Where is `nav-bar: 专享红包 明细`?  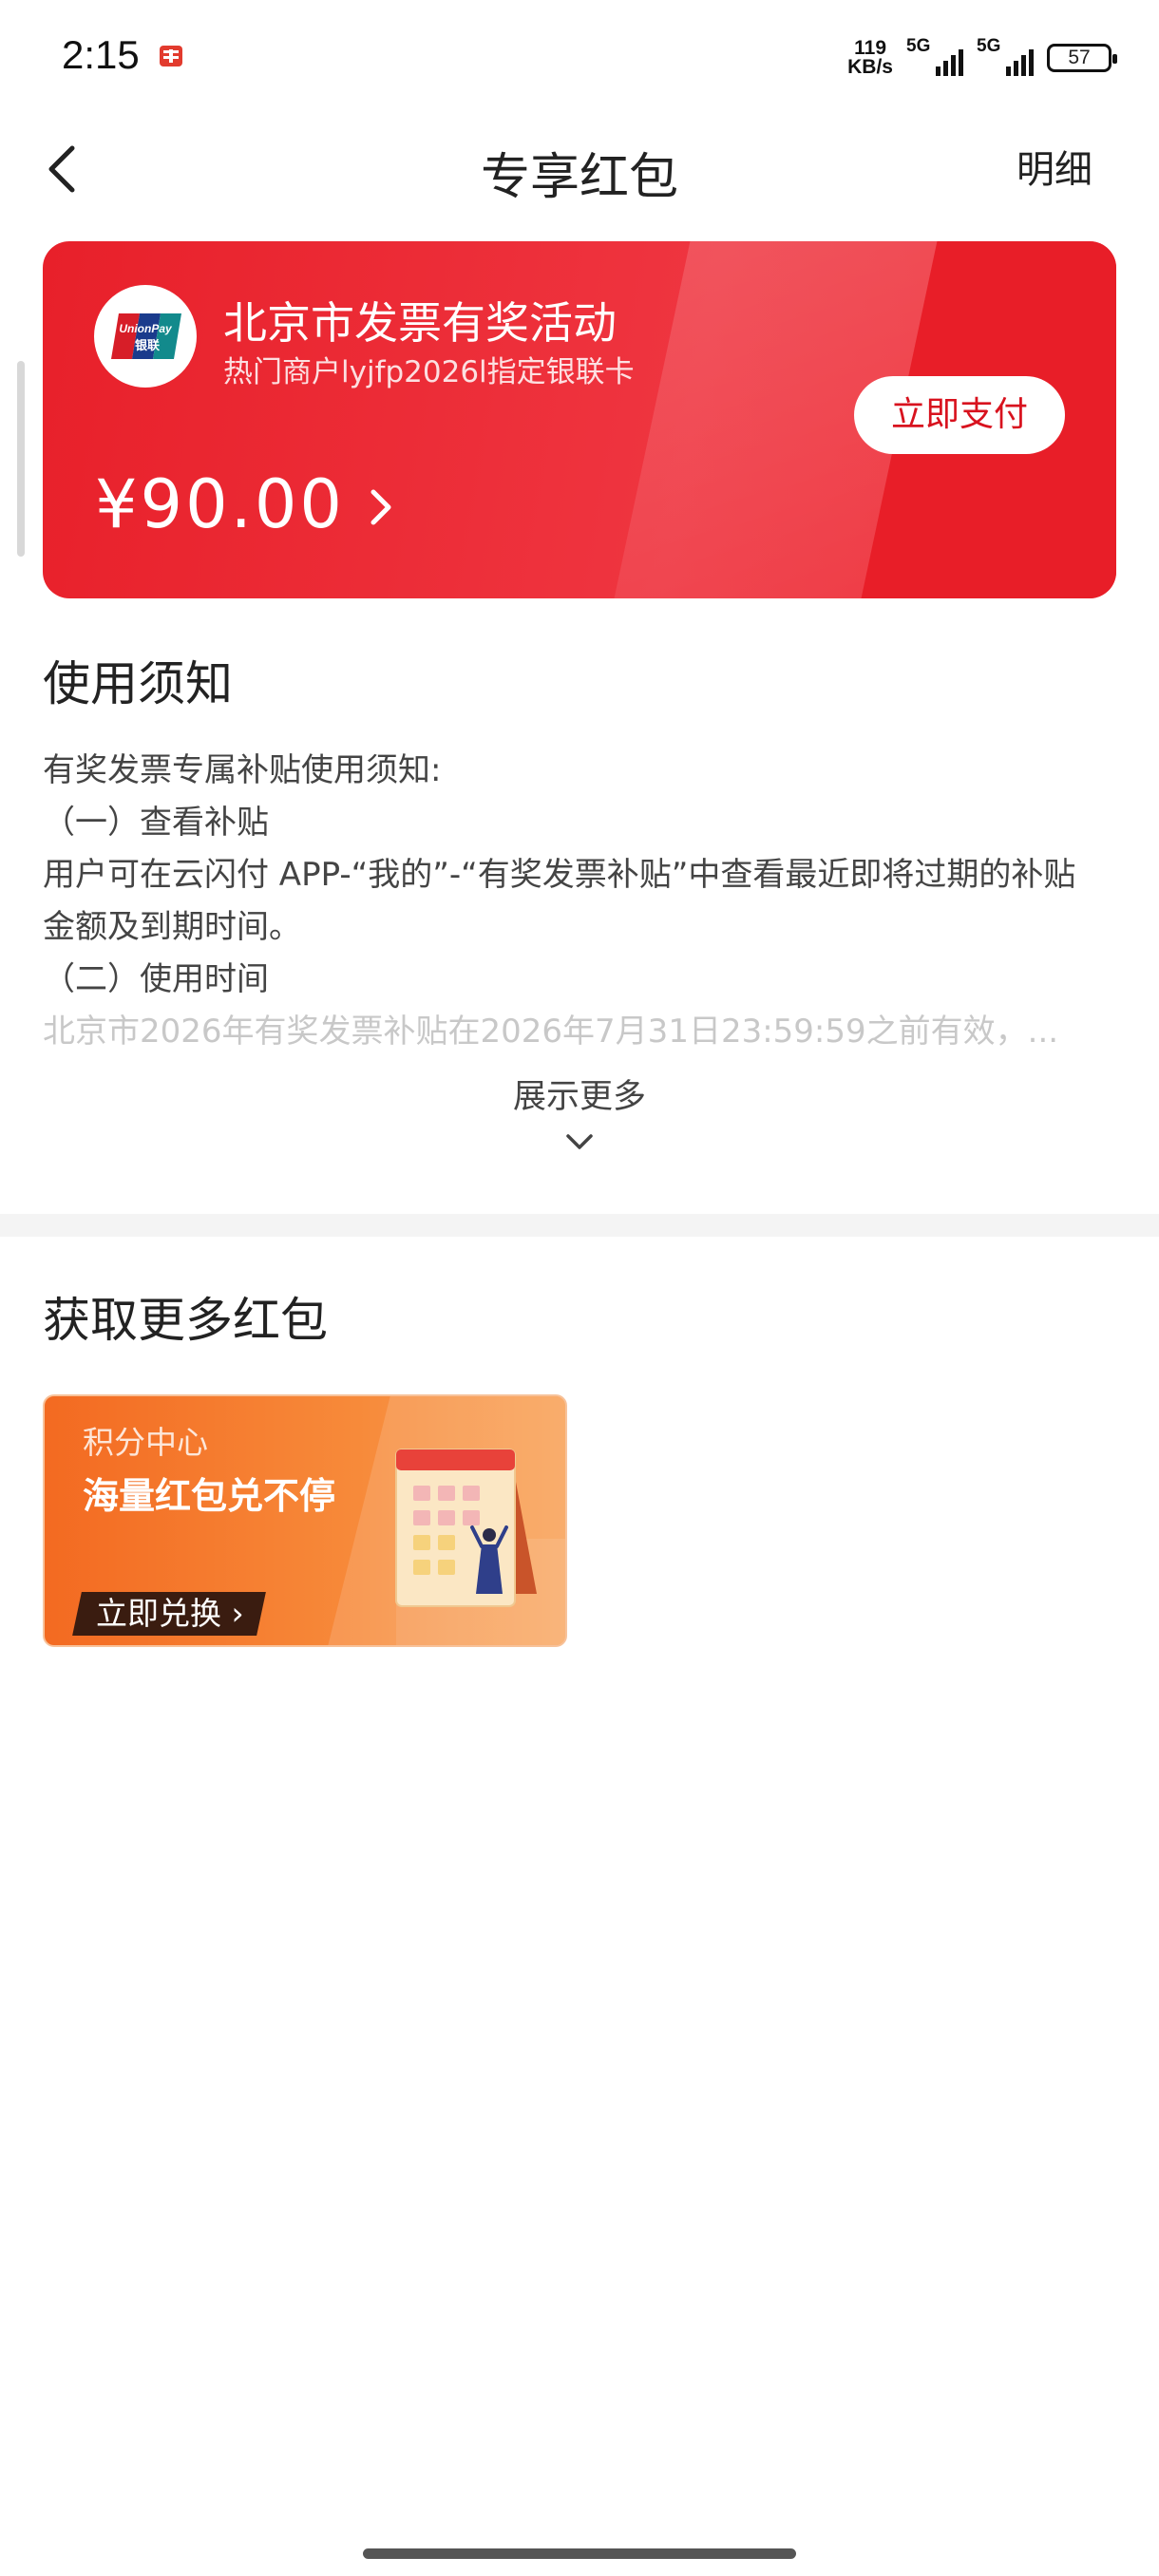
nav-bar: 专享红包 明细 is located at coordinates (579, 169).